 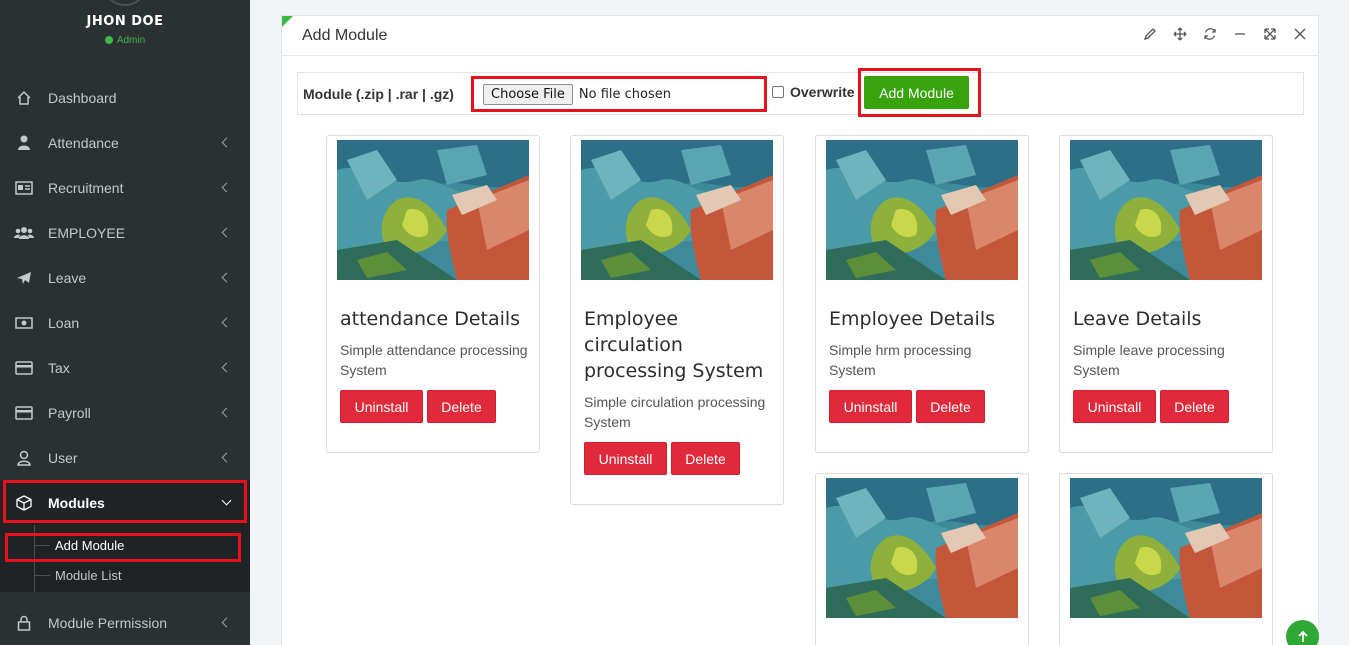 What do you see at coordinates (125, 457) in the screenshot?
I see `sidebar-item-user: User` at bounding box center [125, 457].